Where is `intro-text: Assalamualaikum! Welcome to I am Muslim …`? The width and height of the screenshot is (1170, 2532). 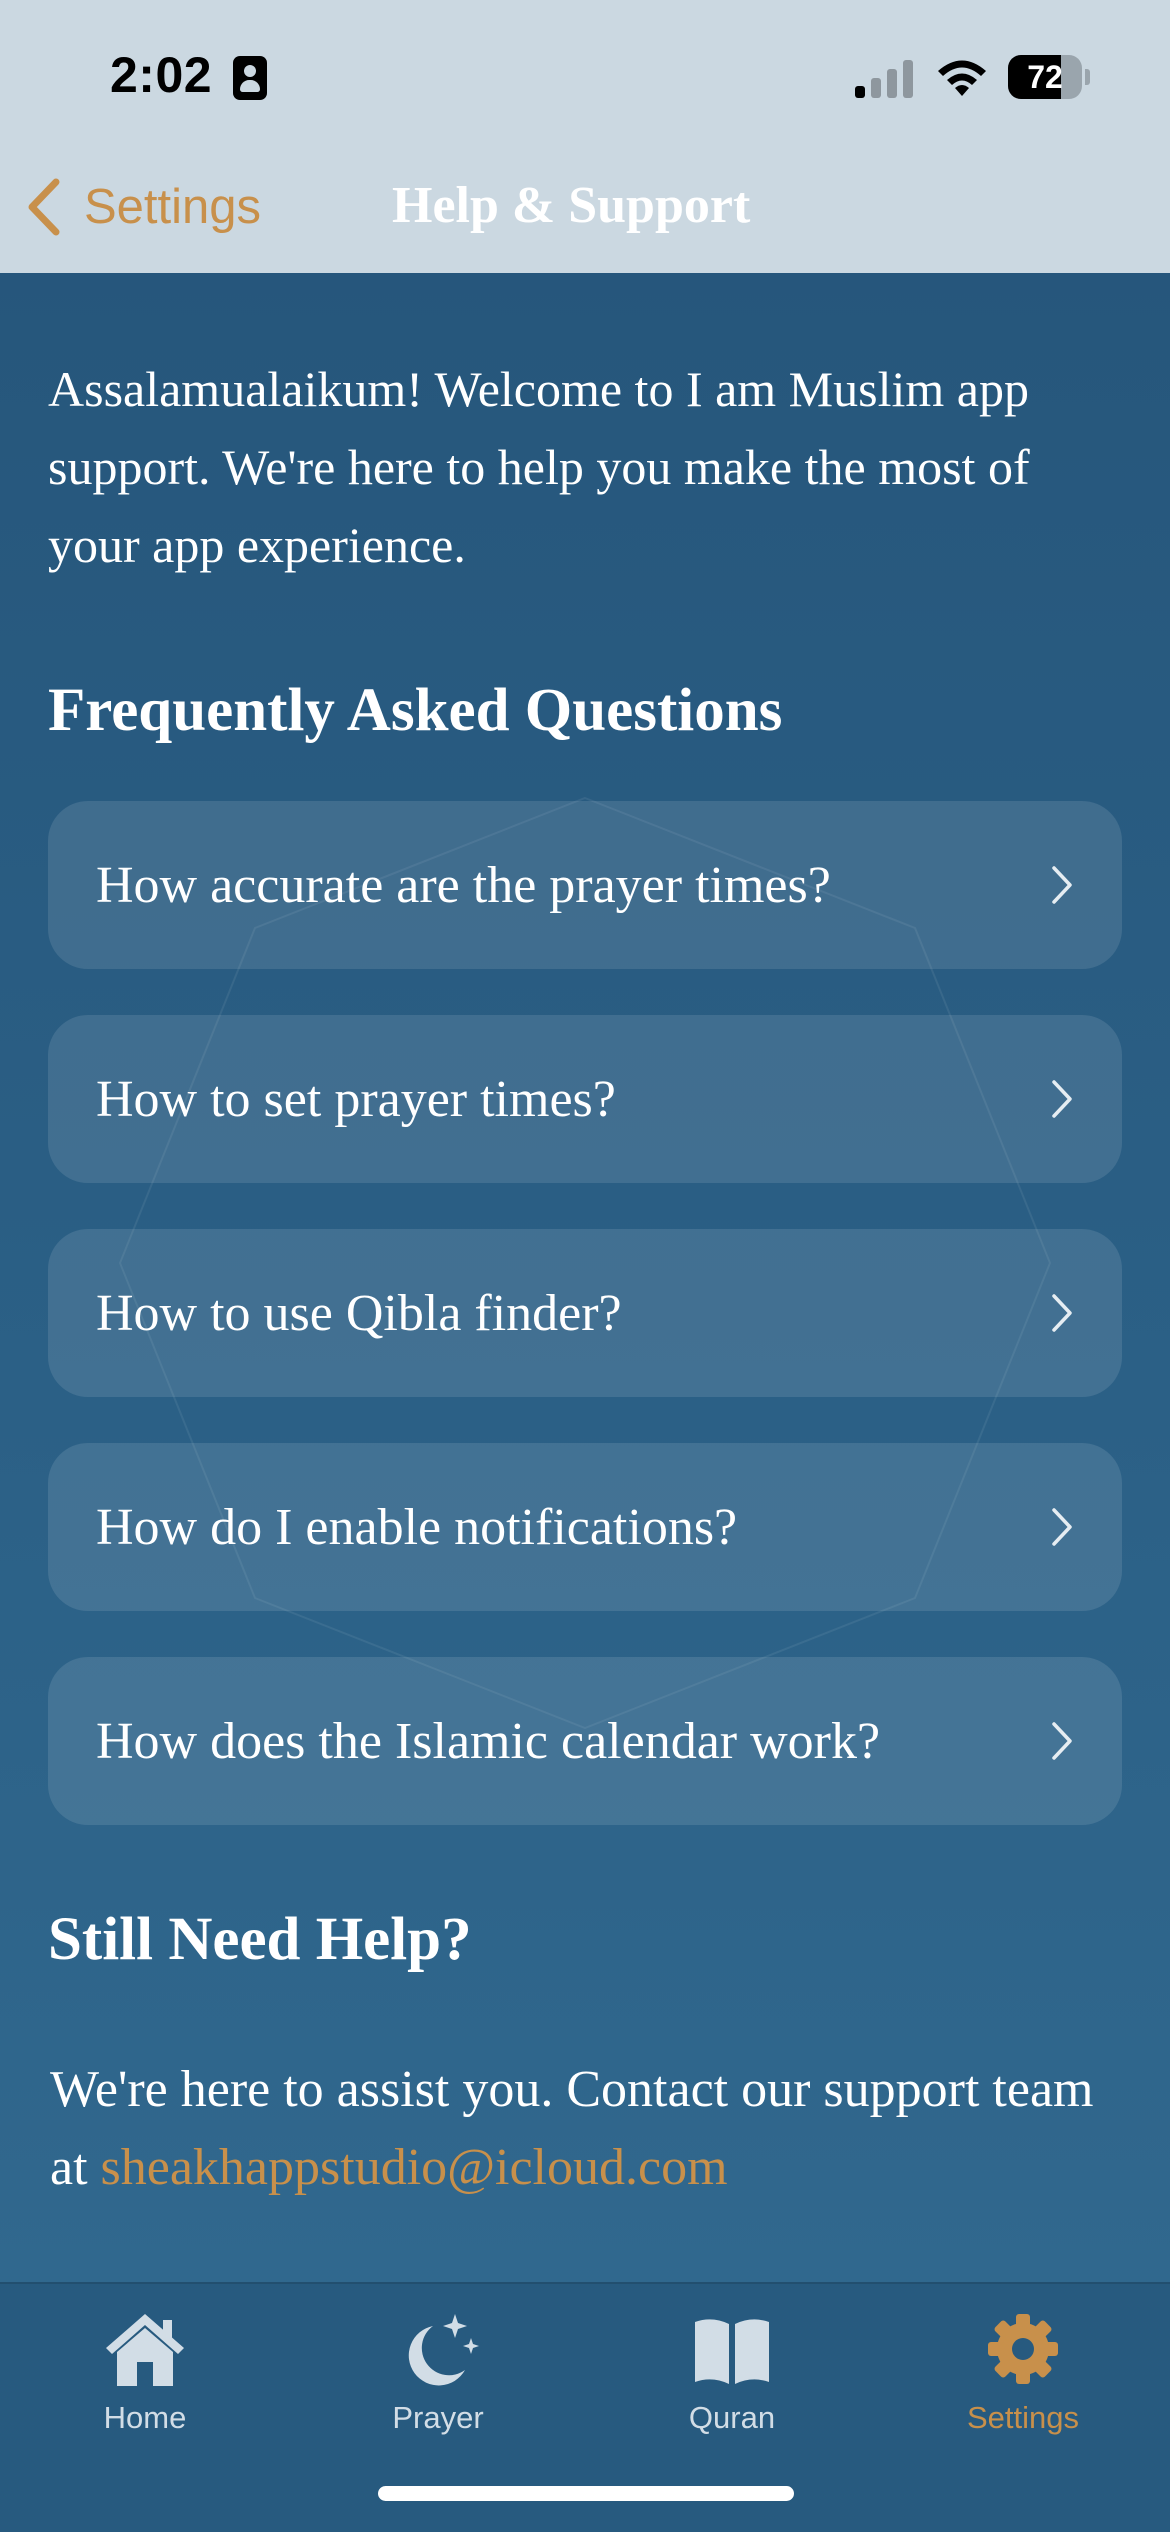
intro-text: Assalamualaikum! Welcome to I am Muslim … is located at coordinates (539, 467).